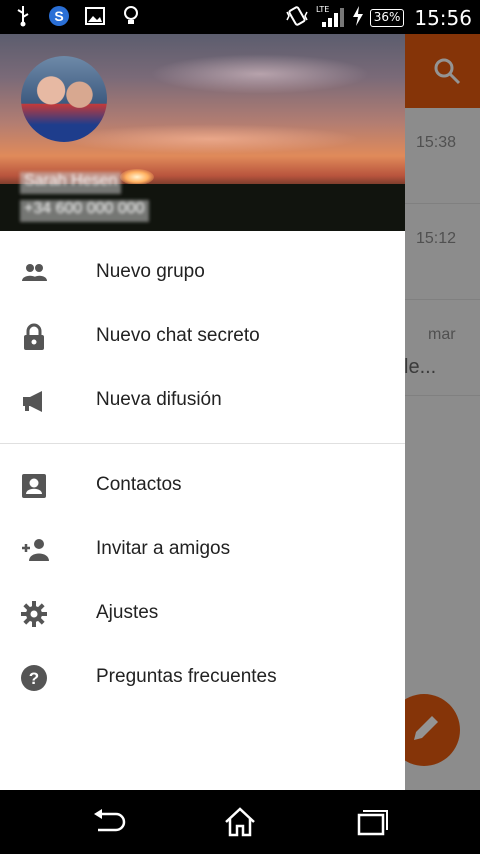  I want to click on menu-item-settings: Ajustes, so click(202, 614).